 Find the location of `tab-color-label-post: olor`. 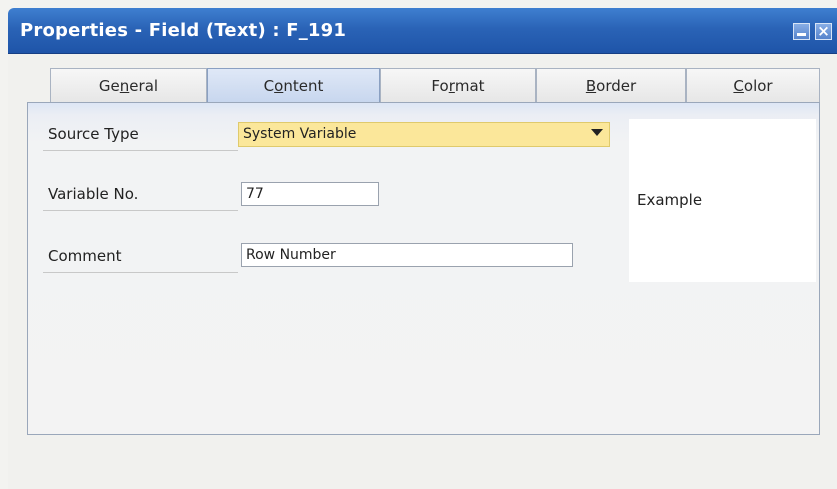

tab-color-label-post: olor is located at coordinates (758, 86).